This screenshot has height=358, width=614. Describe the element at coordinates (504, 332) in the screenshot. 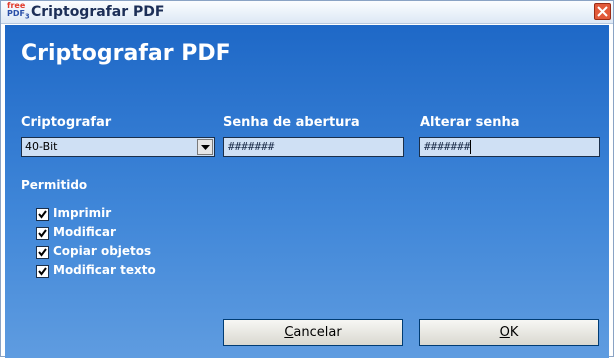

I see `ok-mnemonic: O` at that location.